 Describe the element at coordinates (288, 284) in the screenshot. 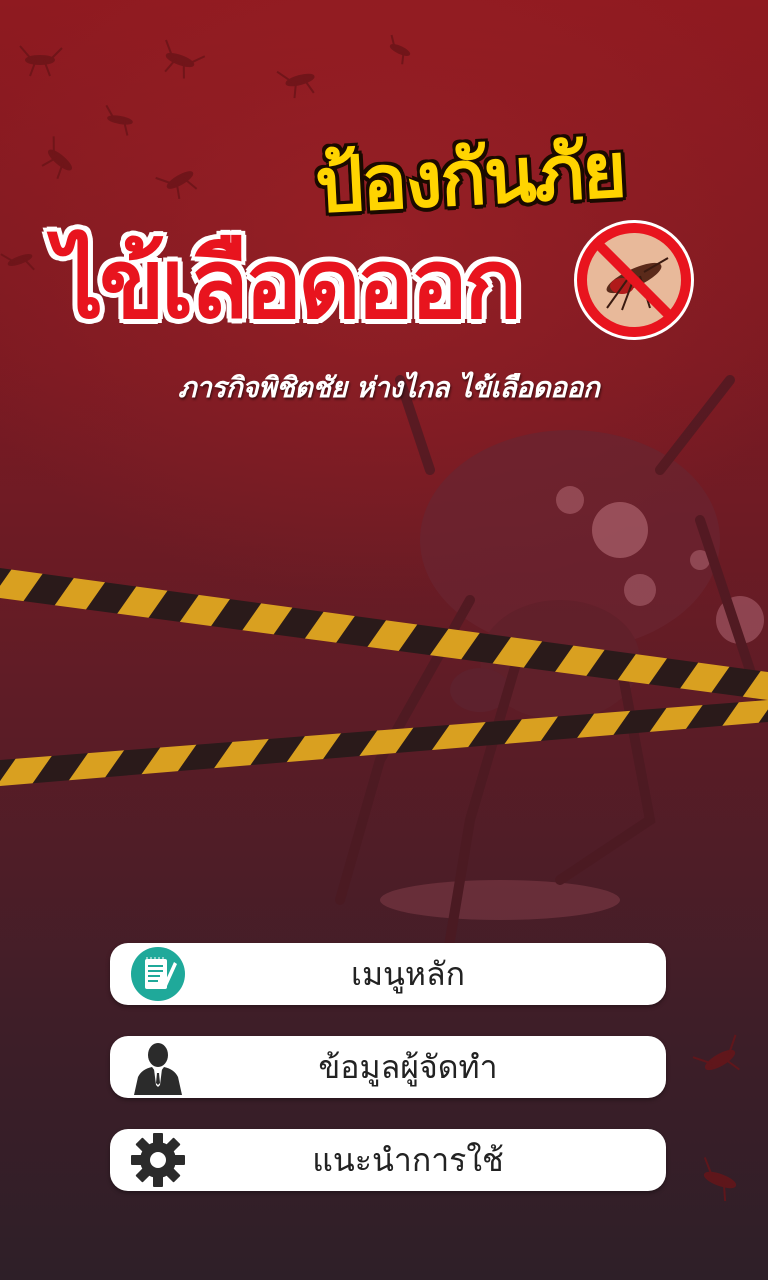

I see `title-line-2: ไข้เลือดออก` at that location.